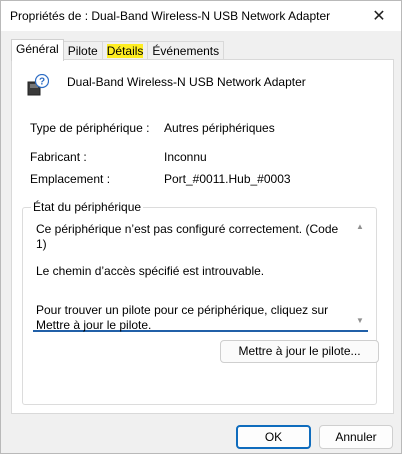  I want to click on location-label: Emplacement :, so click(70, 179).